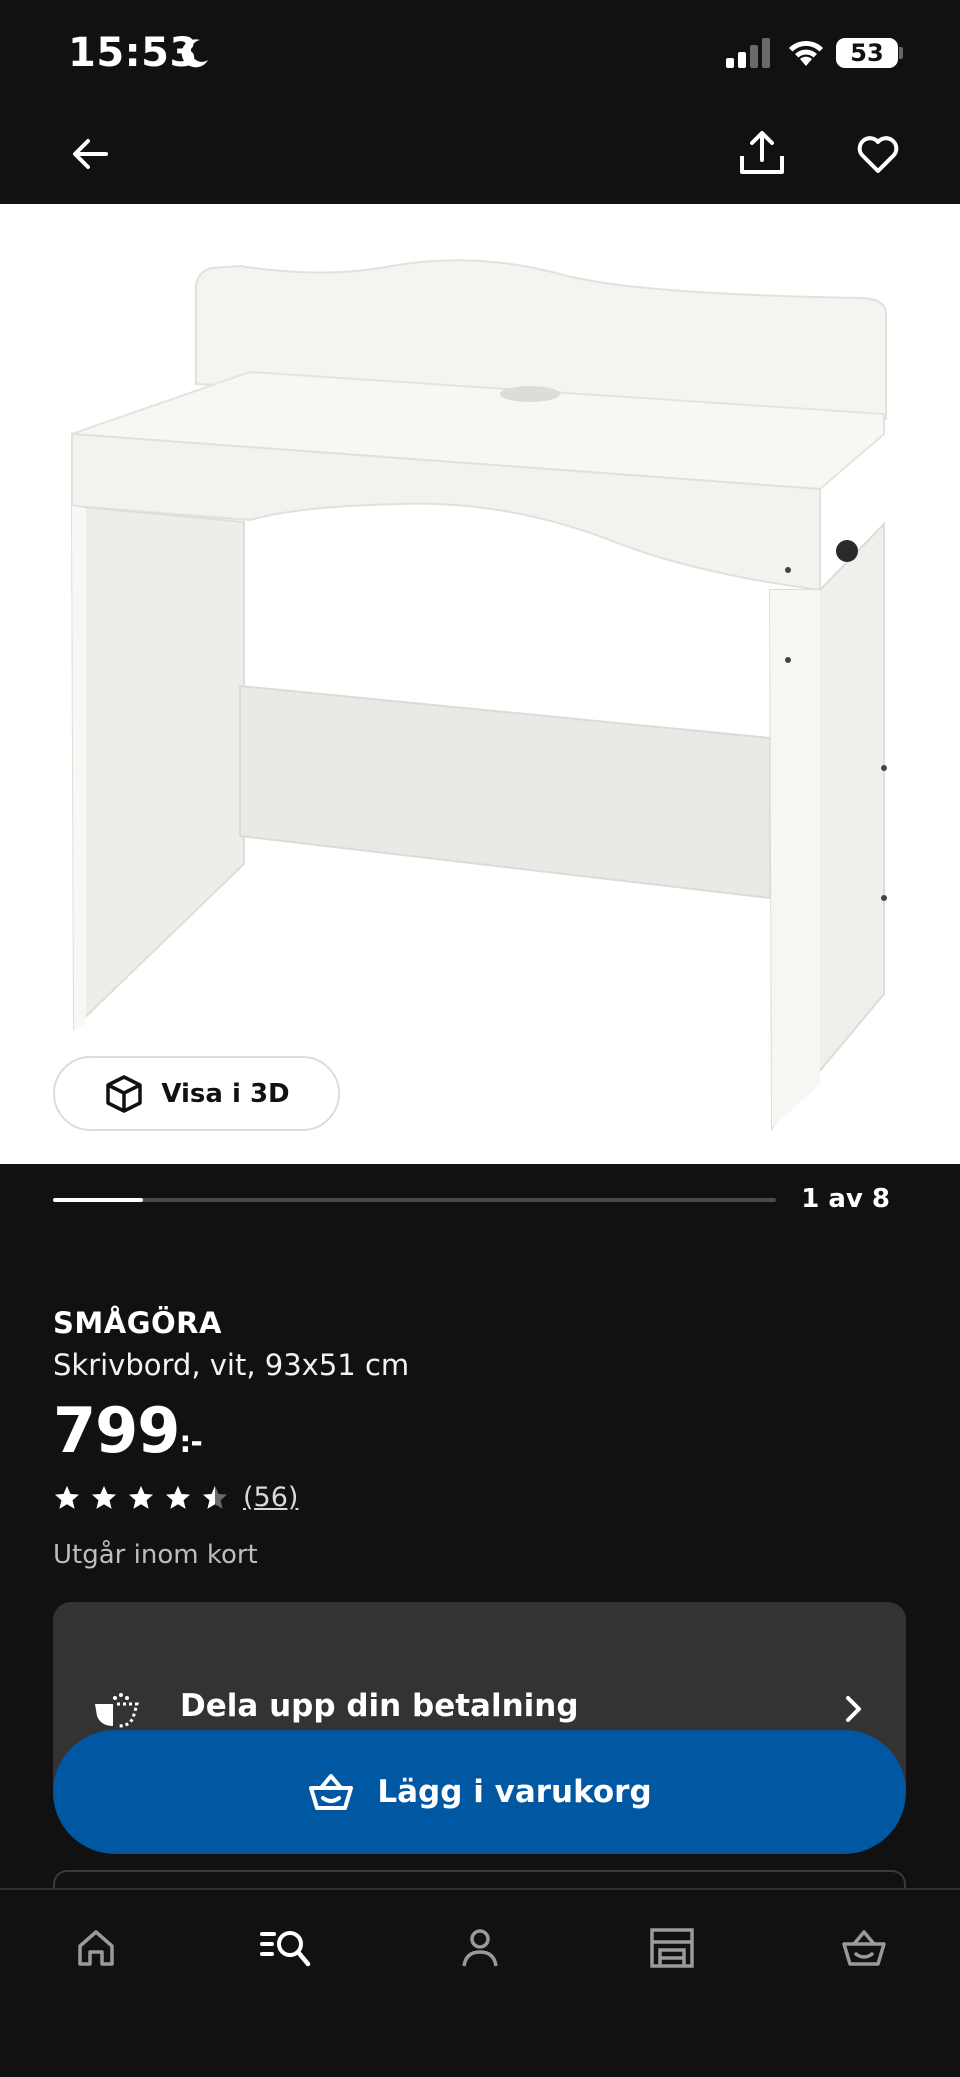  What do you see at coordinates (762, 154) in the screenshot?
I see `share-icon` at bounding box center [762, 154].